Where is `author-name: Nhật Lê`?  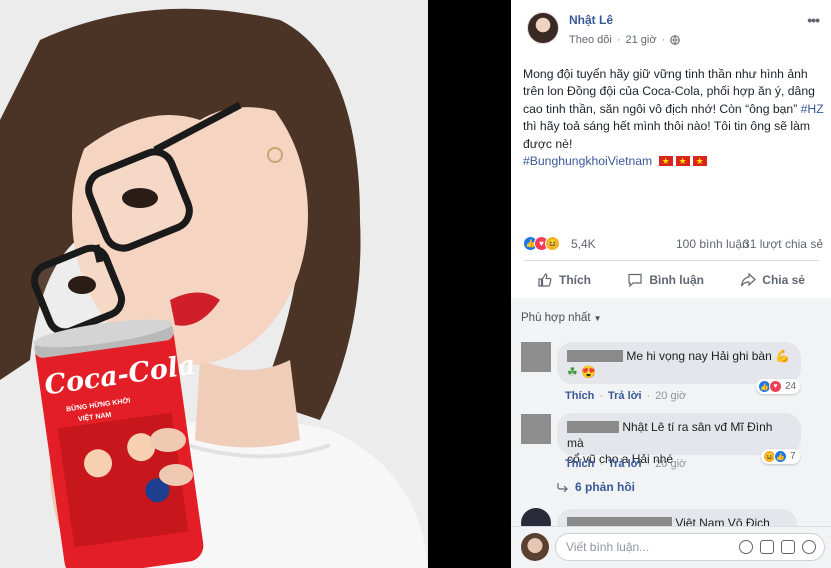
author-name: Nhật Lê is located at coordinates (591, 20).